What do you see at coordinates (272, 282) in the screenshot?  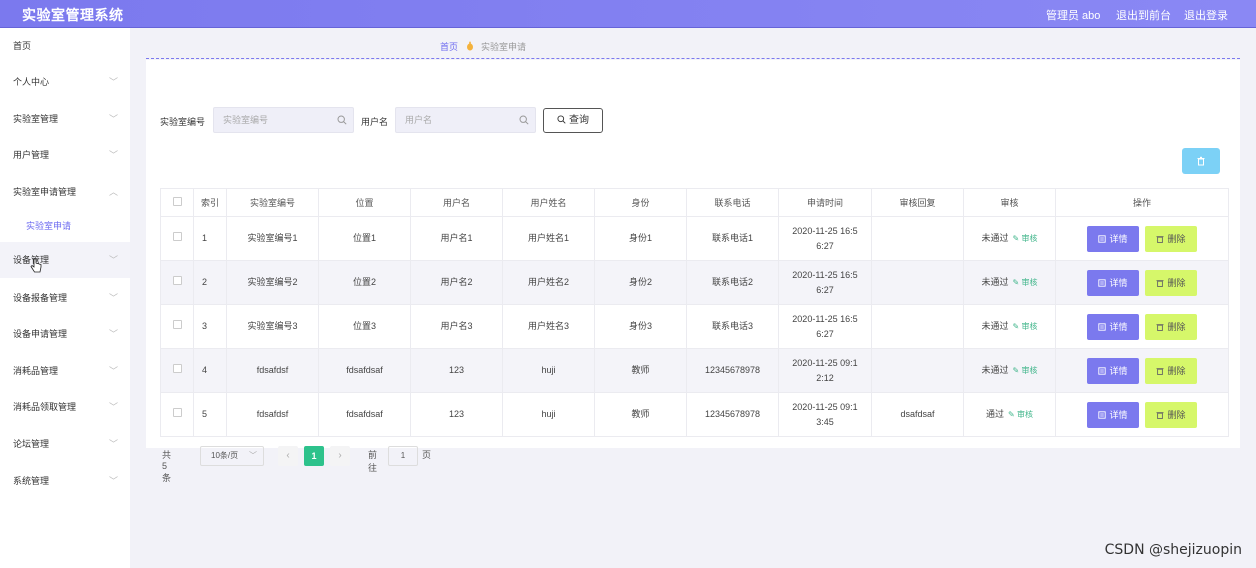 I see `cell-lab-number: 实验室编号2` at bounding box center [272, 282].